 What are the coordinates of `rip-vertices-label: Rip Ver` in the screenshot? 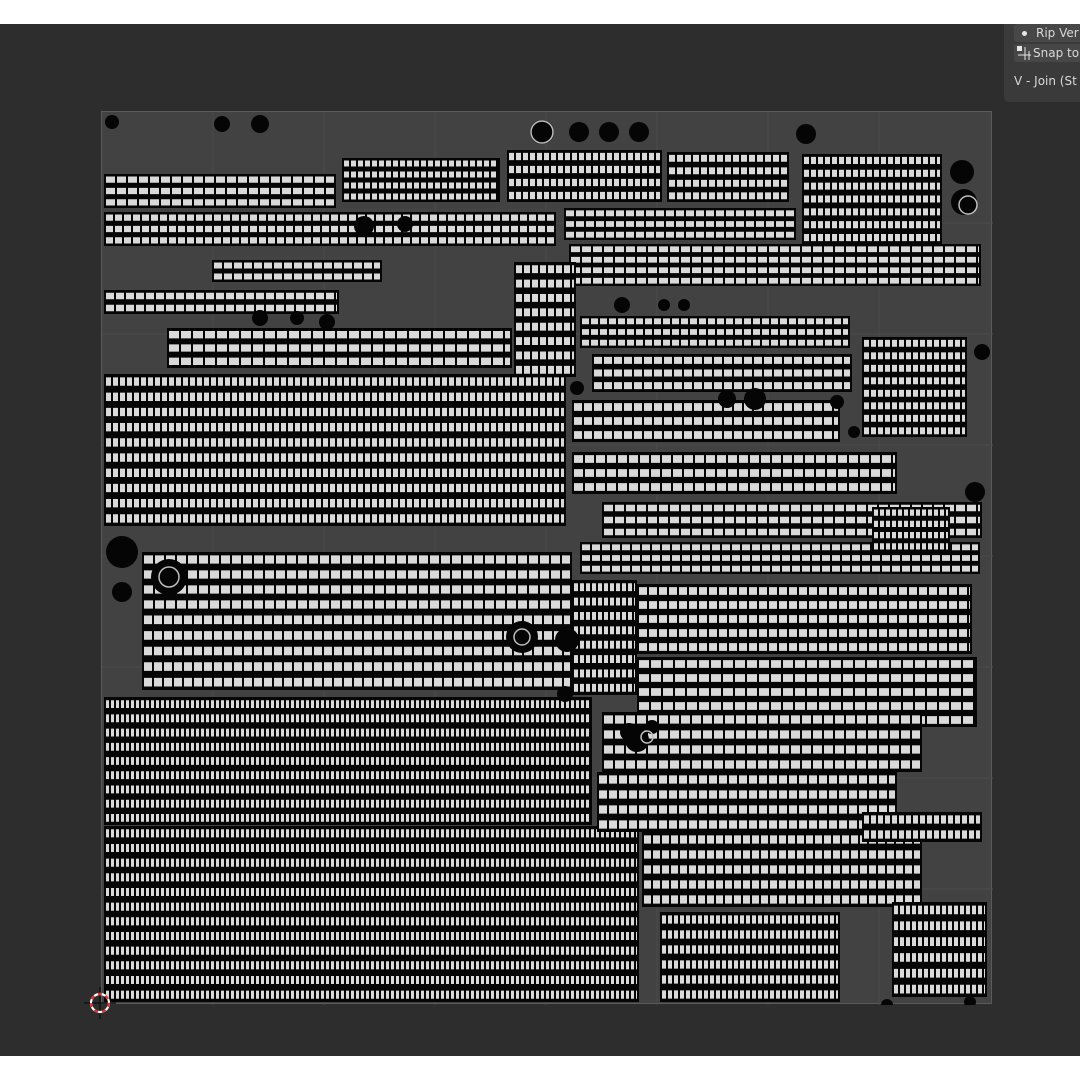 It's located at (1057, 33).